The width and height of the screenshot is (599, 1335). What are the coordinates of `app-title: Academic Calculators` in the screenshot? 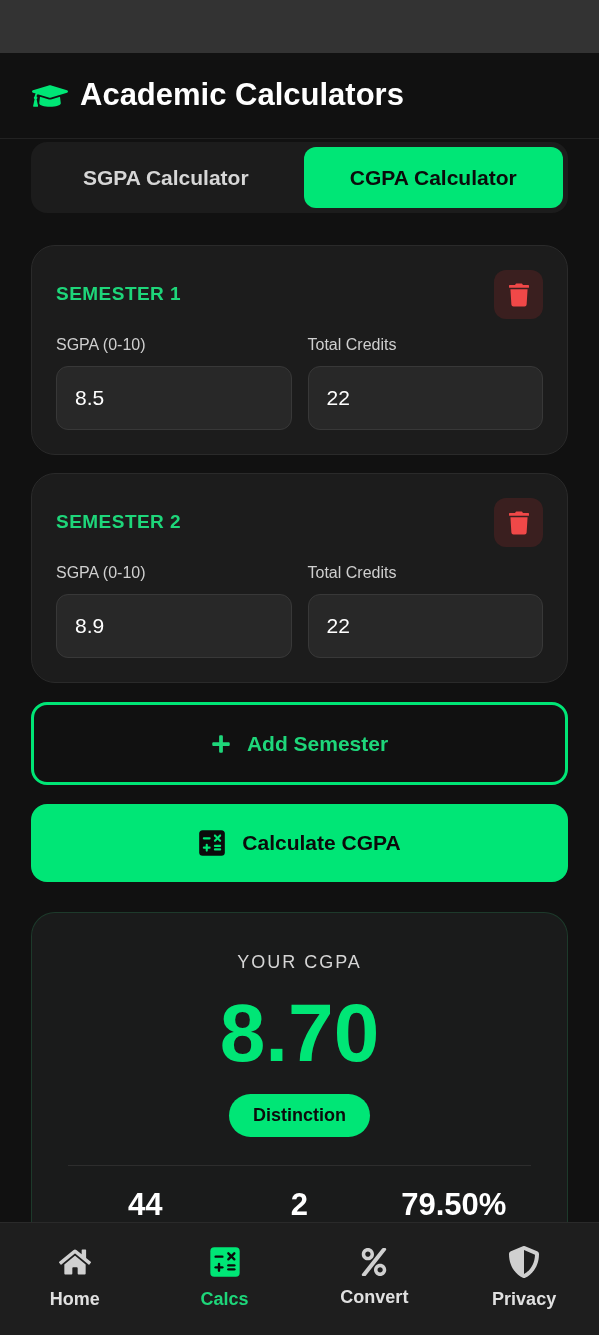 It's located at (242, 95).